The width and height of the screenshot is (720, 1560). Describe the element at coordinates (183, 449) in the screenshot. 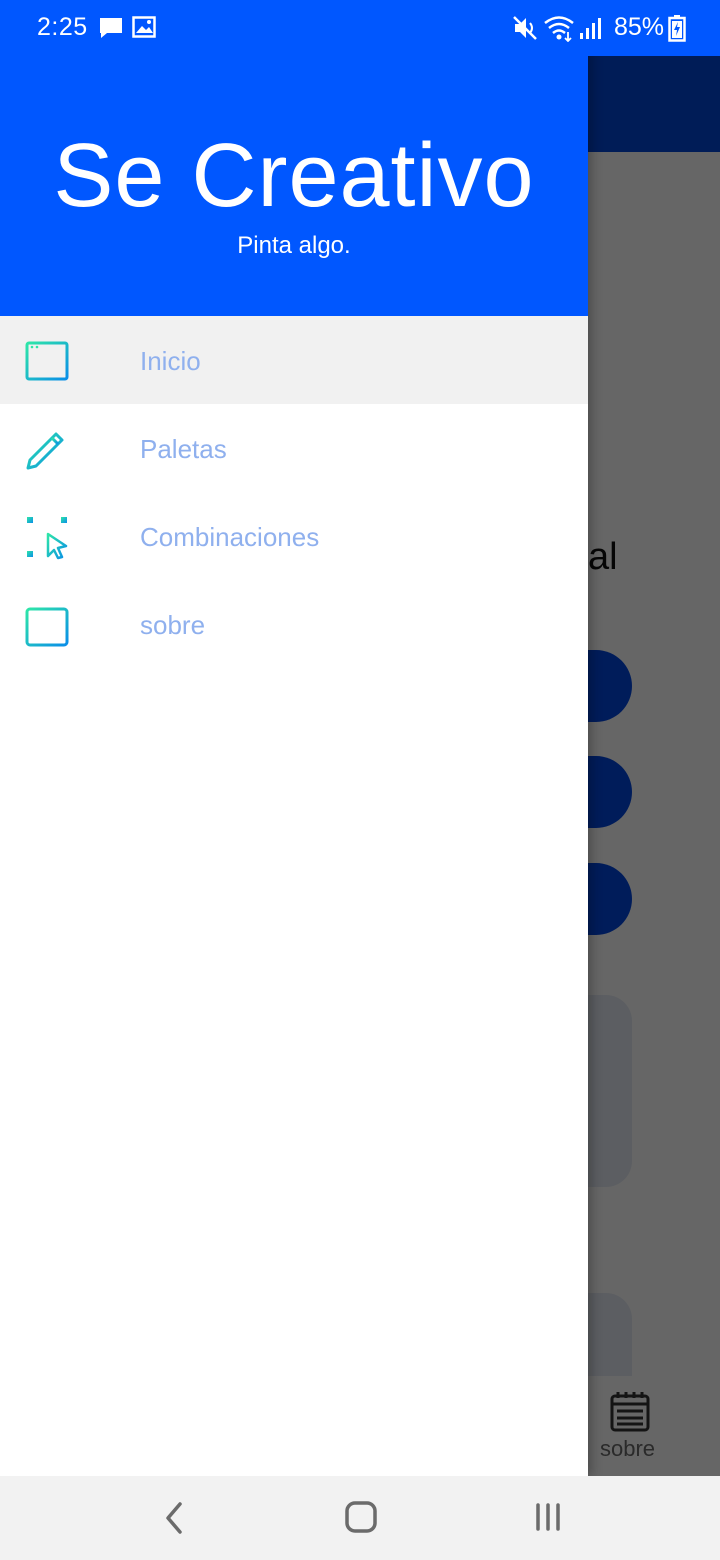

I see `menu-item-label: Paletas` at that location.